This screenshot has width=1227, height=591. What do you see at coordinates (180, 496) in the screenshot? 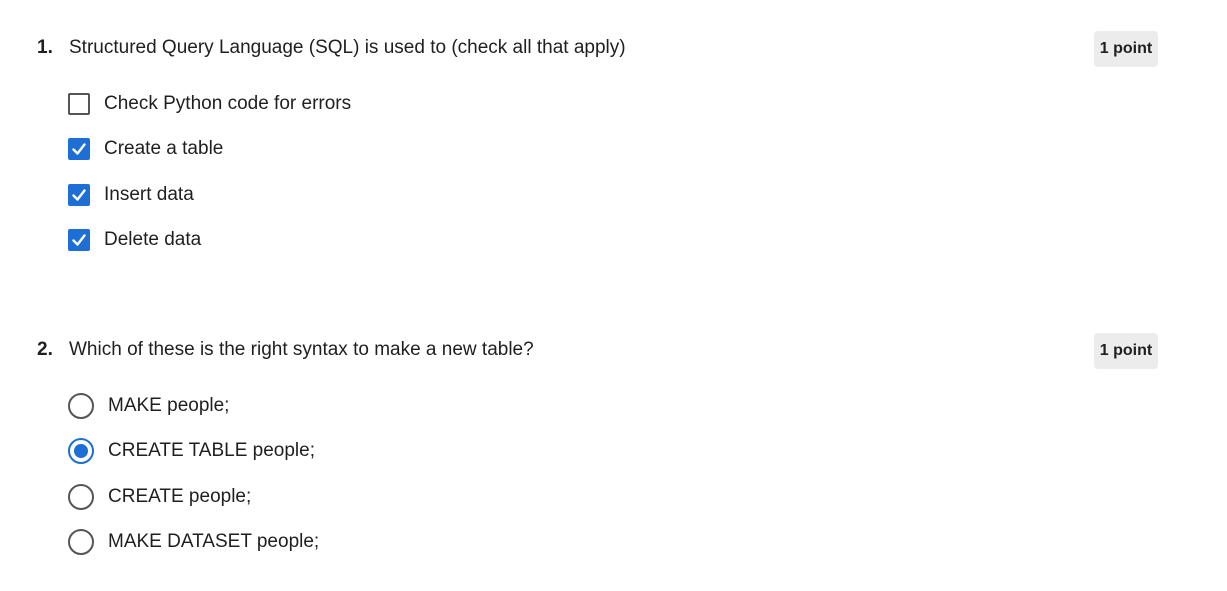
I see `option-label: CREATE people;` at bounding box center [180, 496].